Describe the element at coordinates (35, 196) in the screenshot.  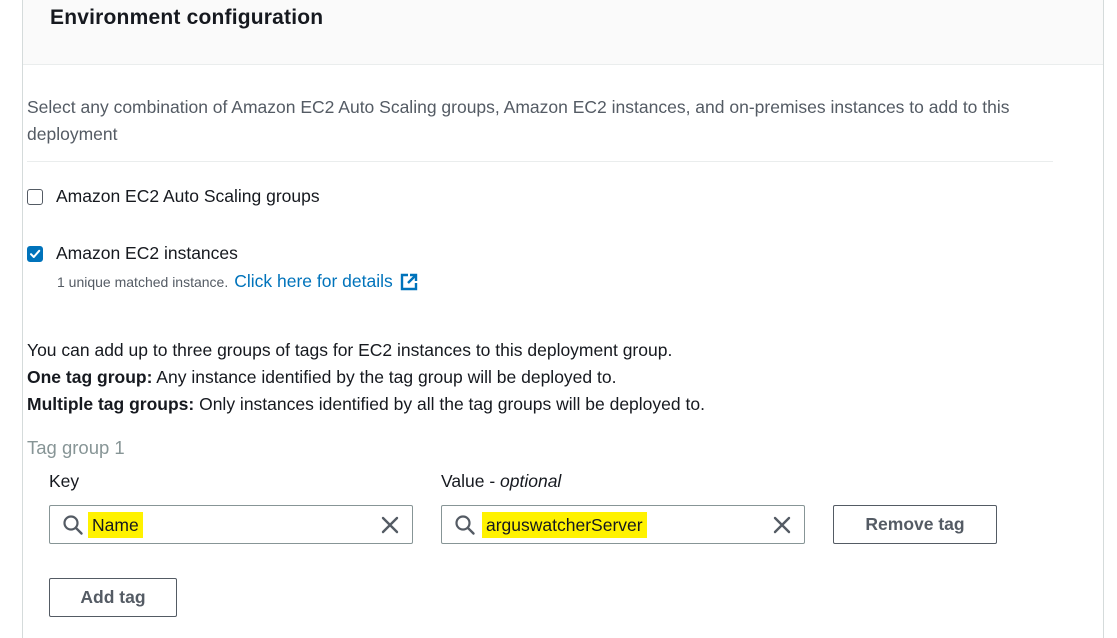
I see `auto-scaling-checkbox` at that location.